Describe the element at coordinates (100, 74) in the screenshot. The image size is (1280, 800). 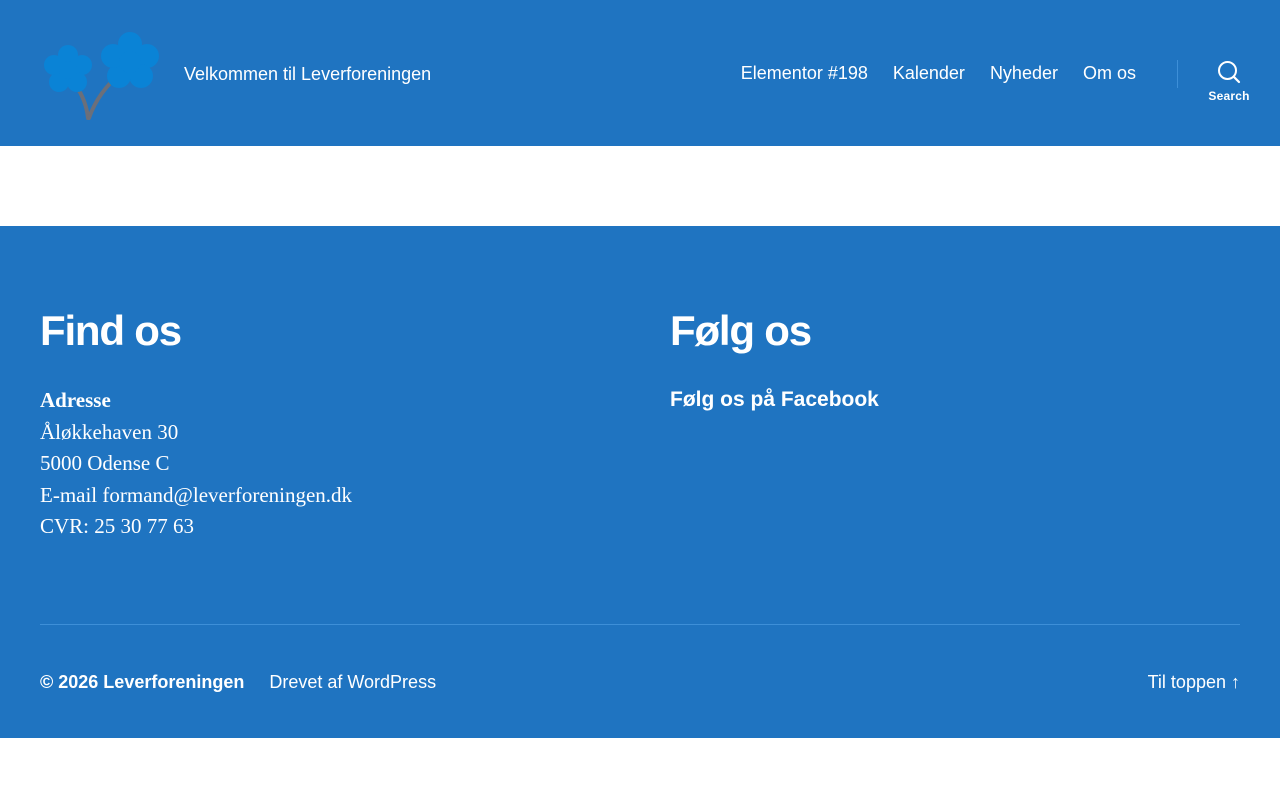
I see `forget-me-not-flowers-icon` at that location.